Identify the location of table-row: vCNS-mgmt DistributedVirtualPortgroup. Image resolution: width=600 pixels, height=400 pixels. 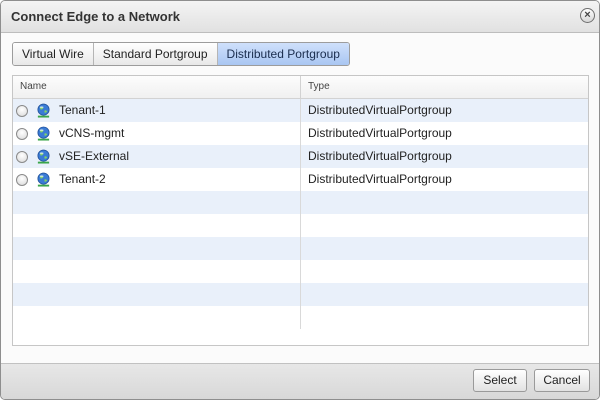
(300, 133).